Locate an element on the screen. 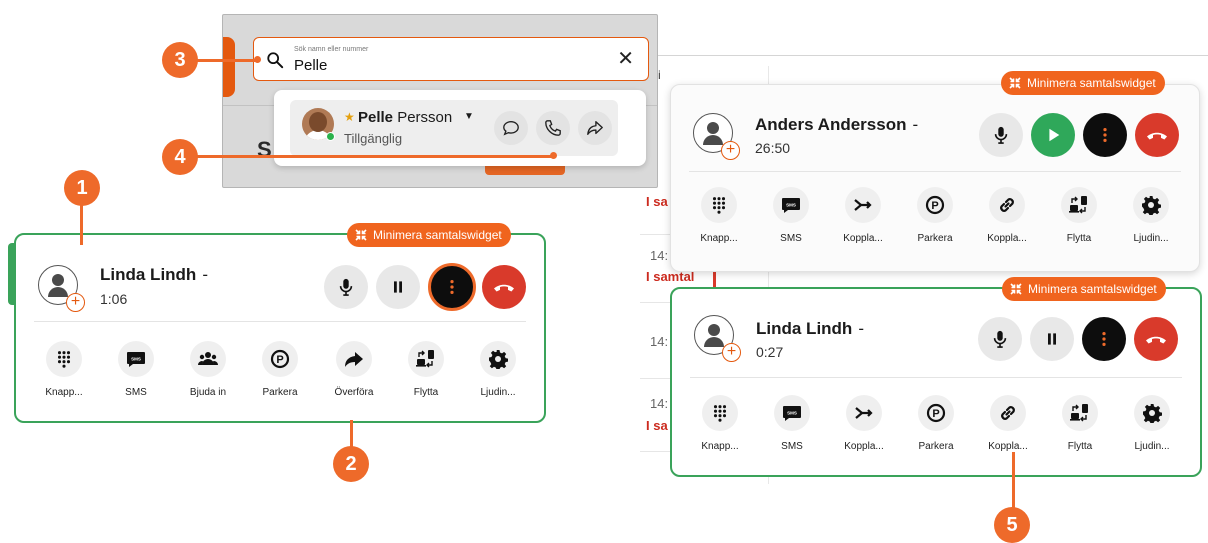 The image size is (1208, 543). forward-icon is located at coordinates (354, 359).